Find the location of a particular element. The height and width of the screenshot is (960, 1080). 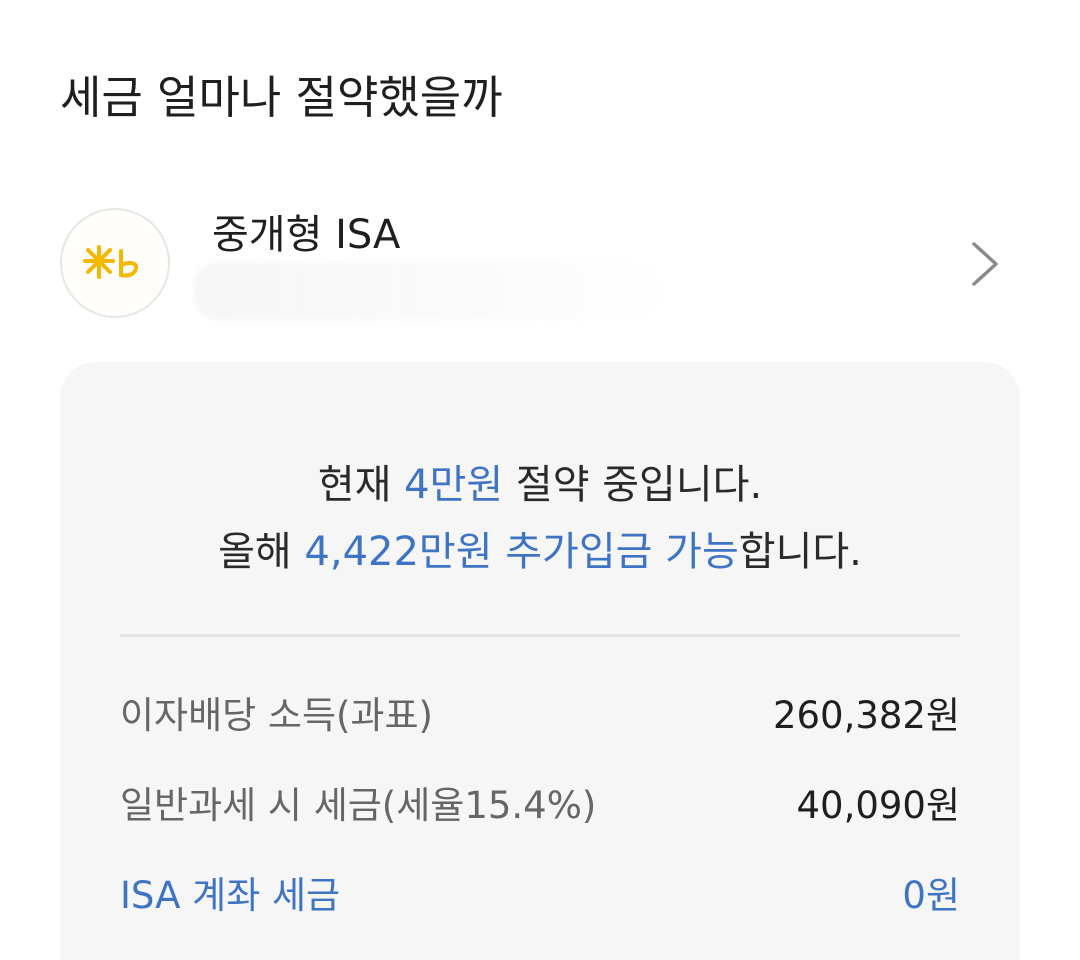

detail-value: 260,382원 is located at coordinates (866, 715).